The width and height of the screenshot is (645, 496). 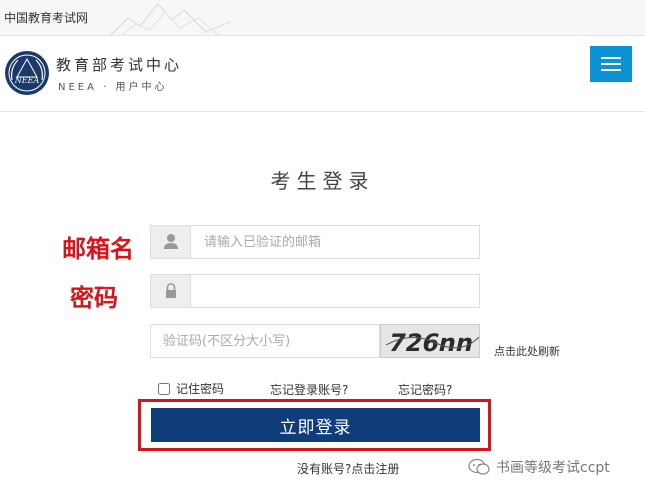 What do you see at coordinates (335, 242) in the screenshot?
I see `email-input` at bounding box center [335, 242].